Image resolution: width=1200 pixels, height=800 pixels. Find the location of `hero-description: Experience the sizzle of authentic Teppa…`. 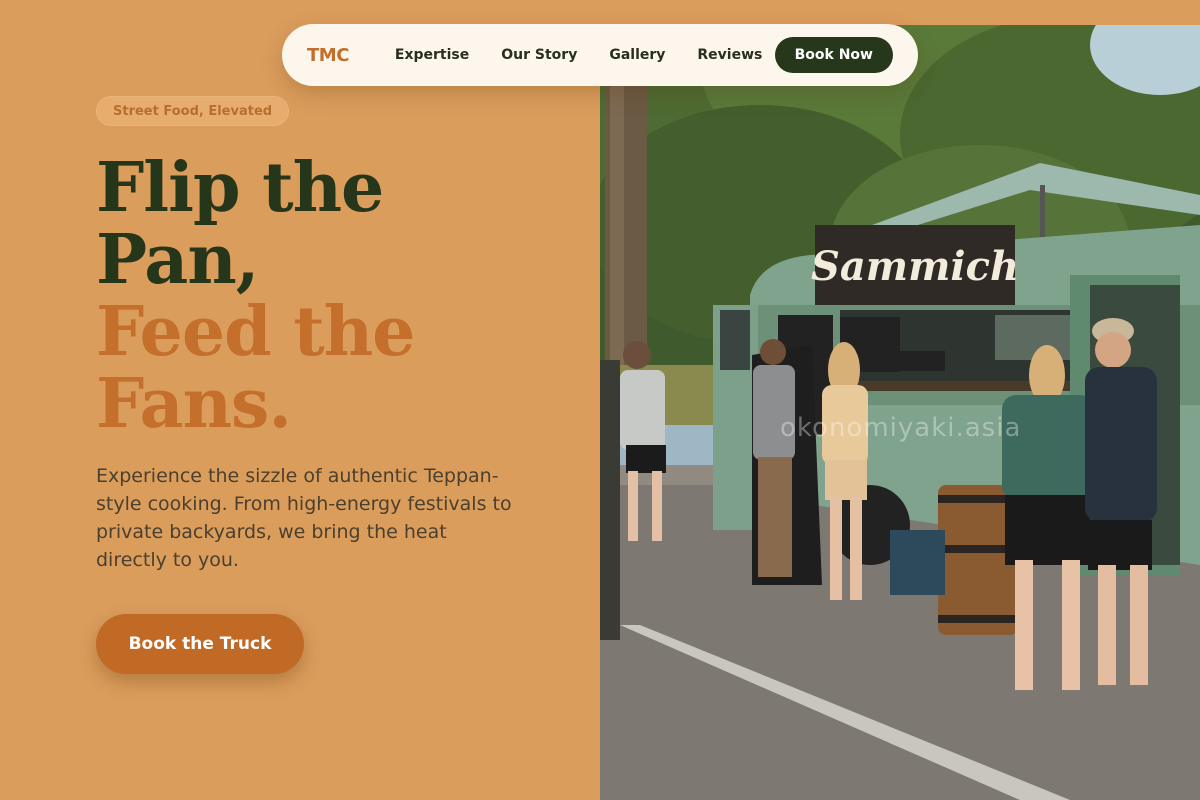

hero-description: Experience the sizzle of authentic Teppa… is located at coordinates (304, 518).